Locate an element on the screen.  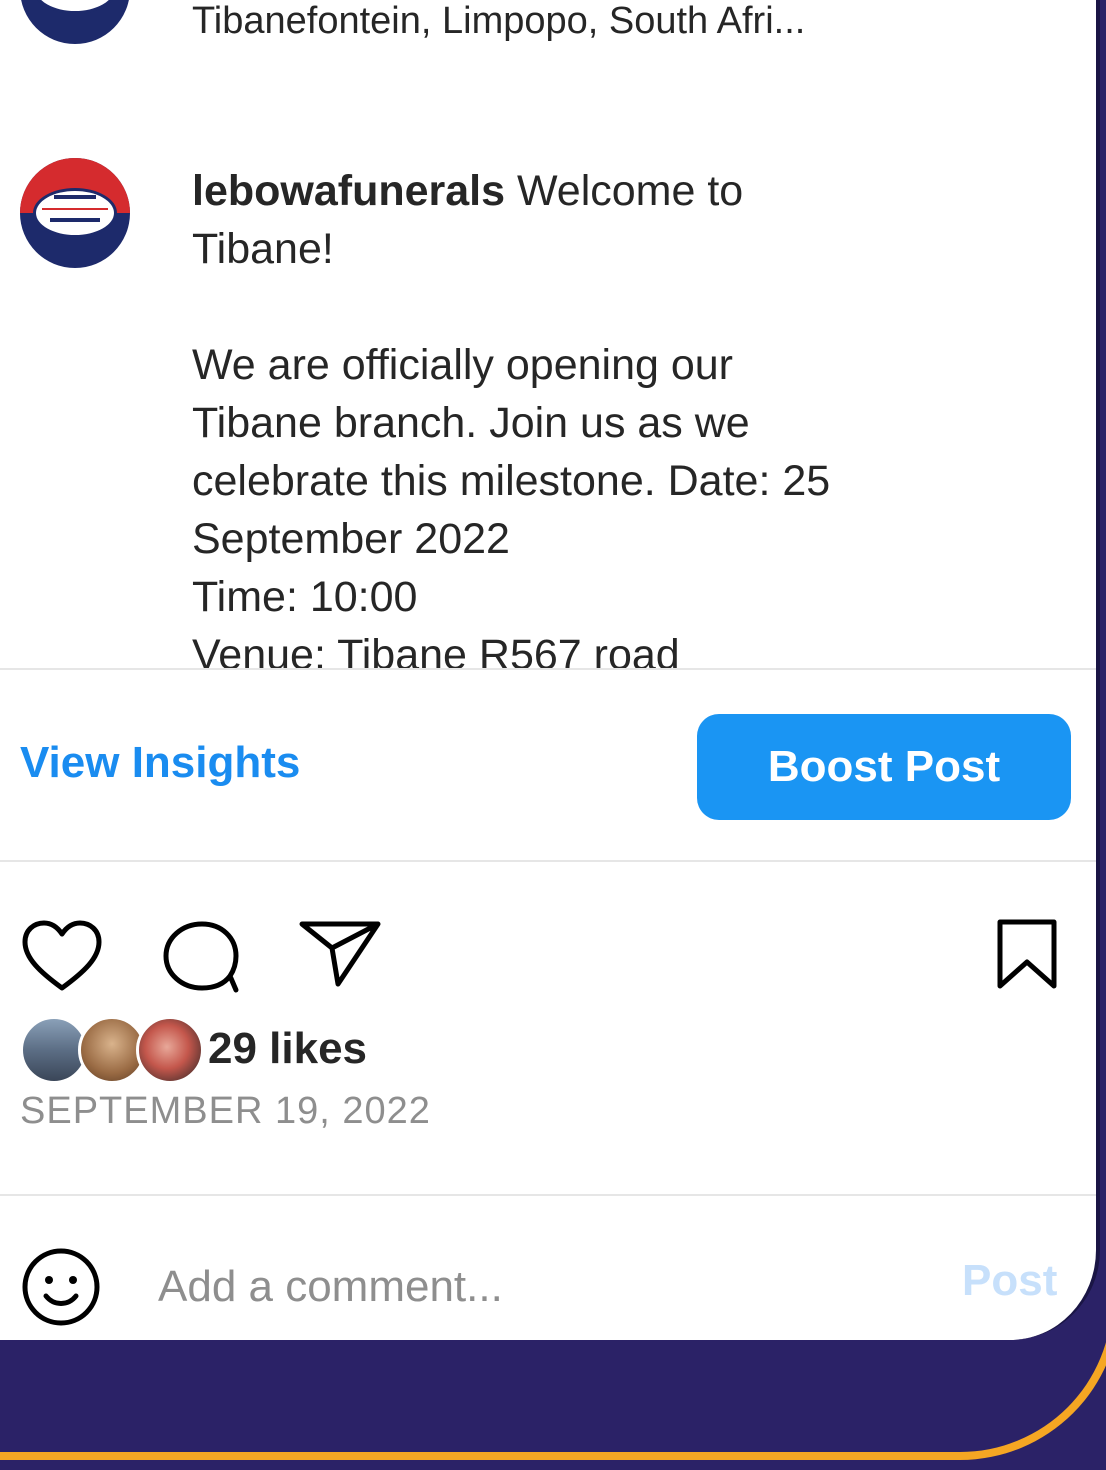
share-icon is located at coordinates (340, 953).